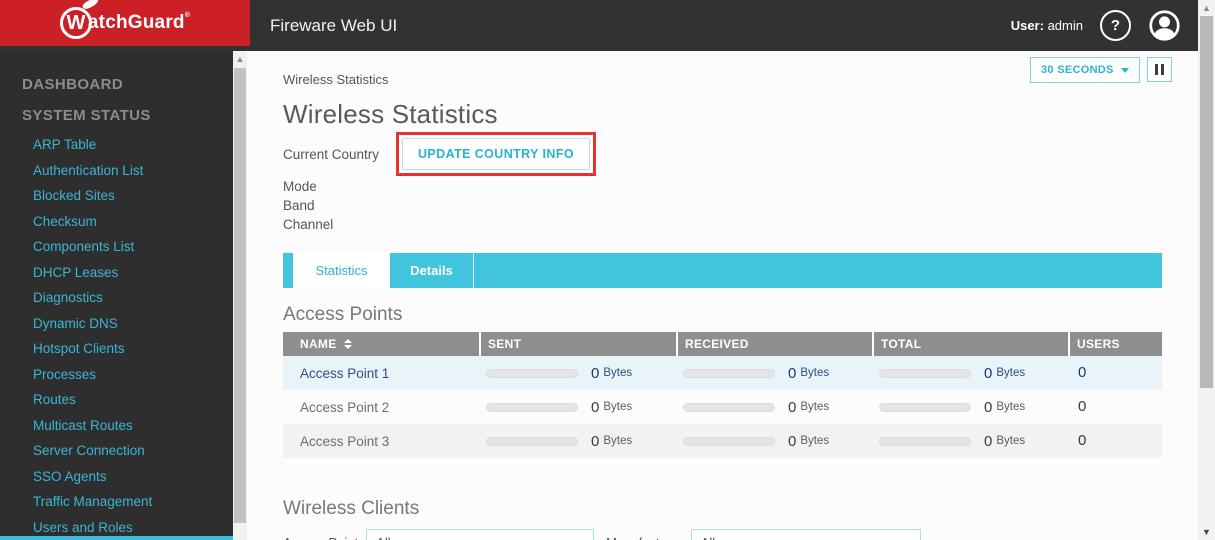 The height and width of the screenshot is (540, 1215). I want to click on wireless-clients-filters: Access Point All Manufacturer All, so click(740, 534).